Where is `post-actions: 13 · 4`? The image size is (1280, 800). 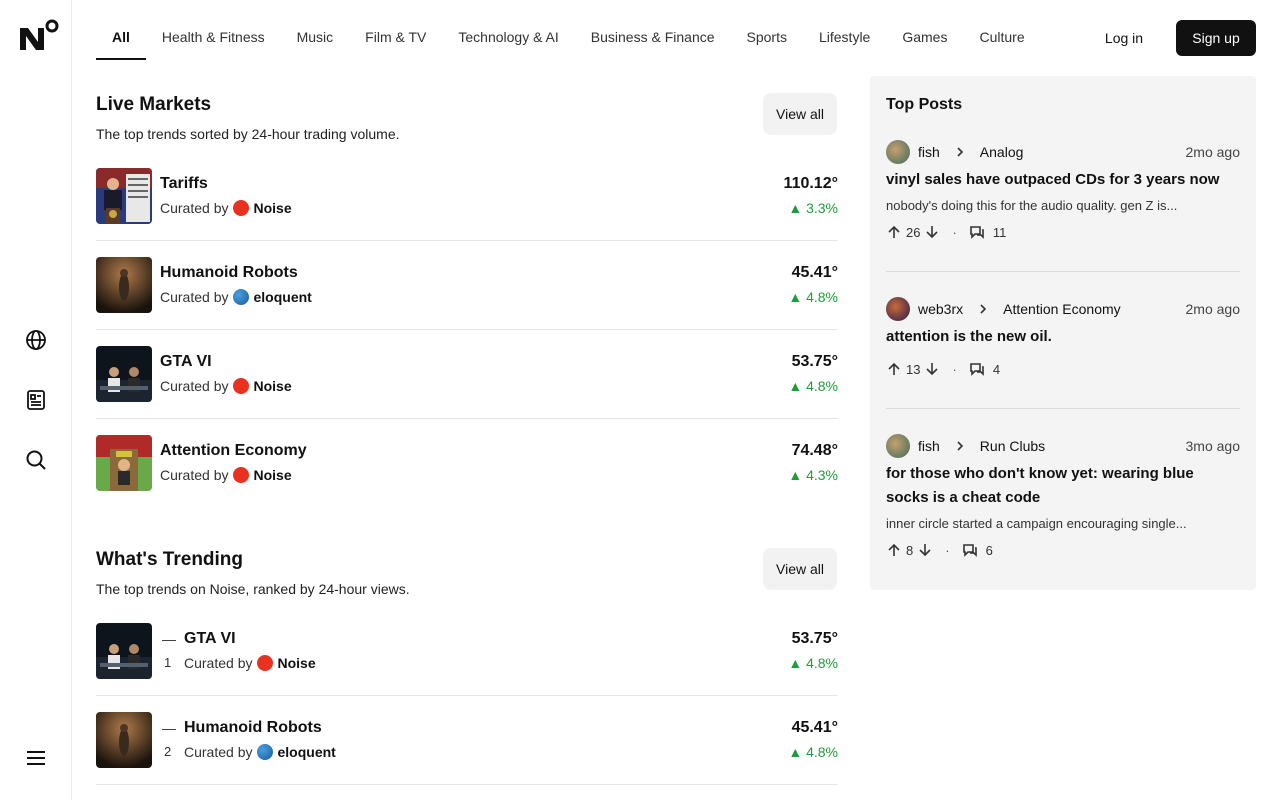
post-actions: 13 · 4 is located at coordinates (943, 369).